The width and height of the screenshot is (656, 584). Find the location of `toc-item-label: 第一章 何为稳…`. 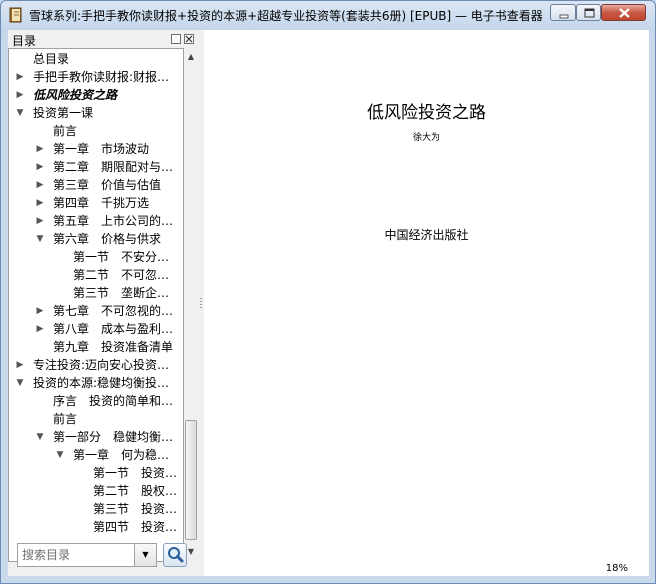

toc-item-label: 第一章 何为稳… is located at coordinates (121, 455).